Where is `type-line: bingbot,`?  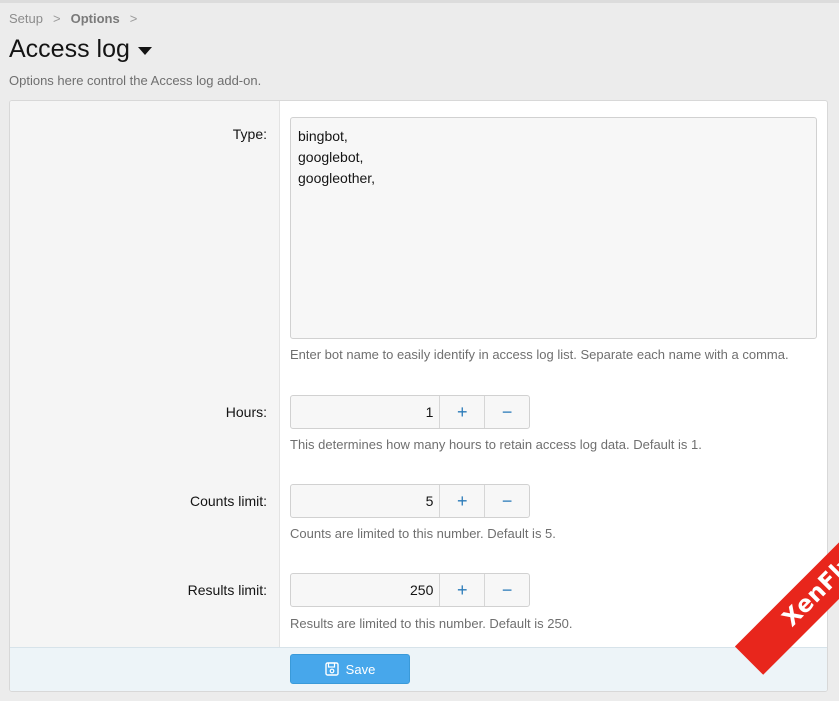 type-line: bingbot, is located at coordinates (323, 136).